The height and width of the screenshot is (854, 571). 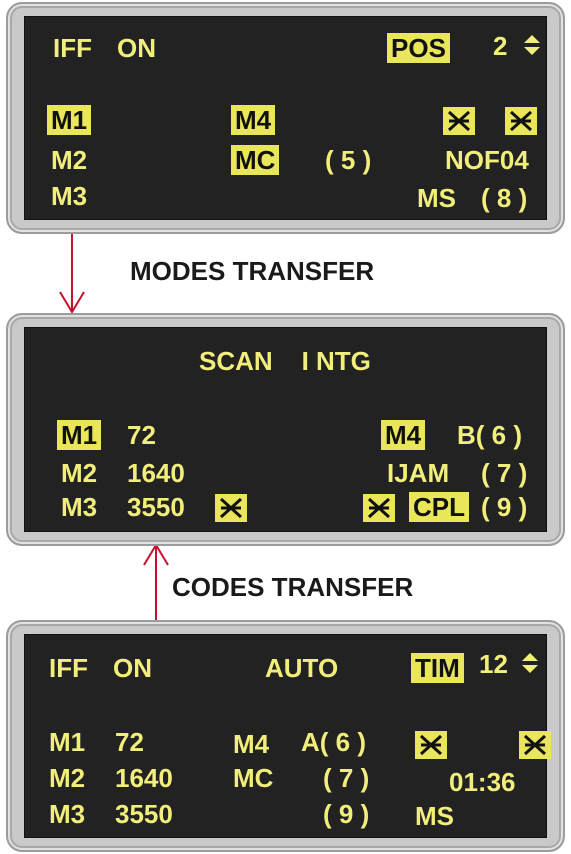 I want to click on tim-number: 12, so click(x=493, y=664).